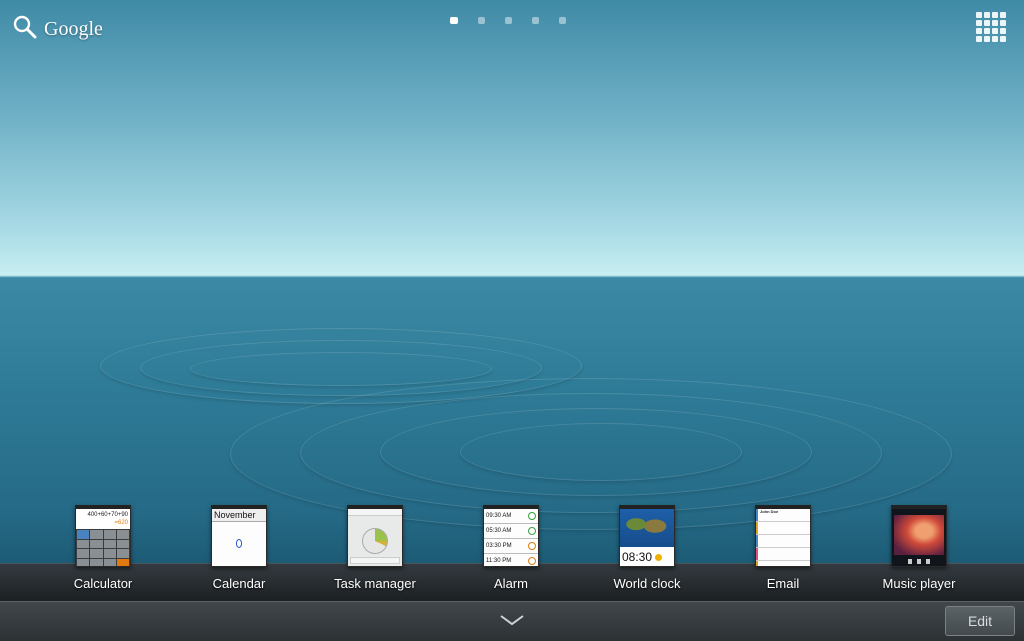 This screenshot has height=641, width=1024. I want to click on page-indicator, so click(508, 20).